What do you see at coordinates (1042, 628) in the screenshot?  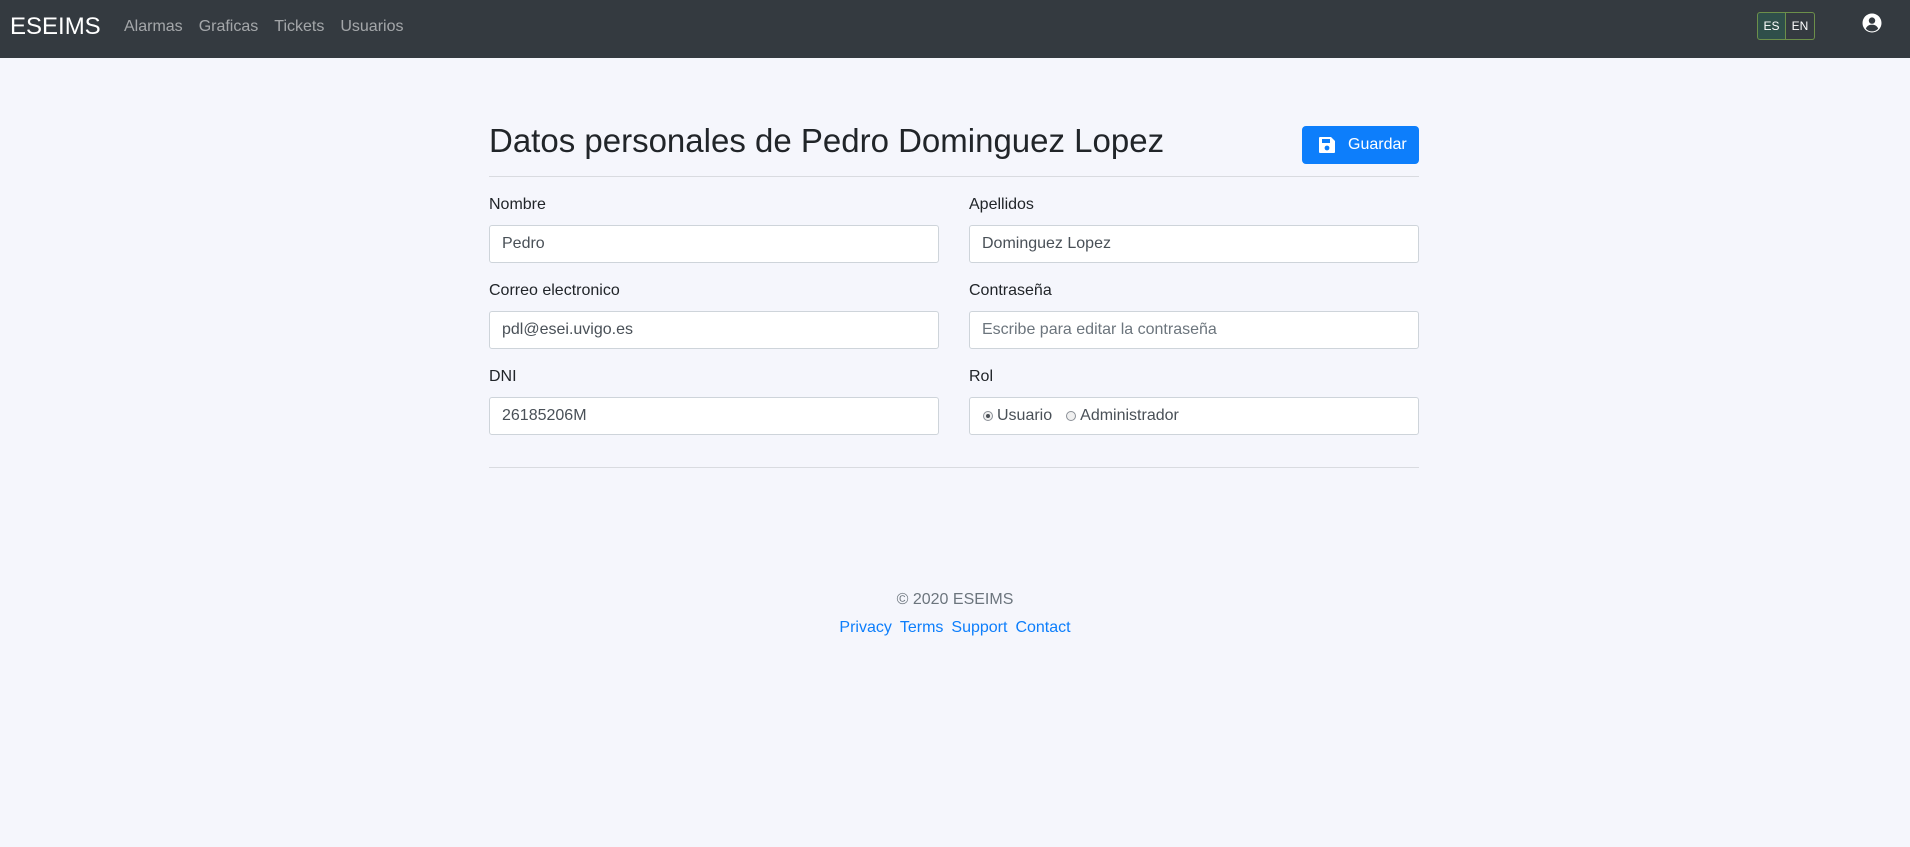 I see `footer-link-contact: Contact` at bounding box center [1042, 628].